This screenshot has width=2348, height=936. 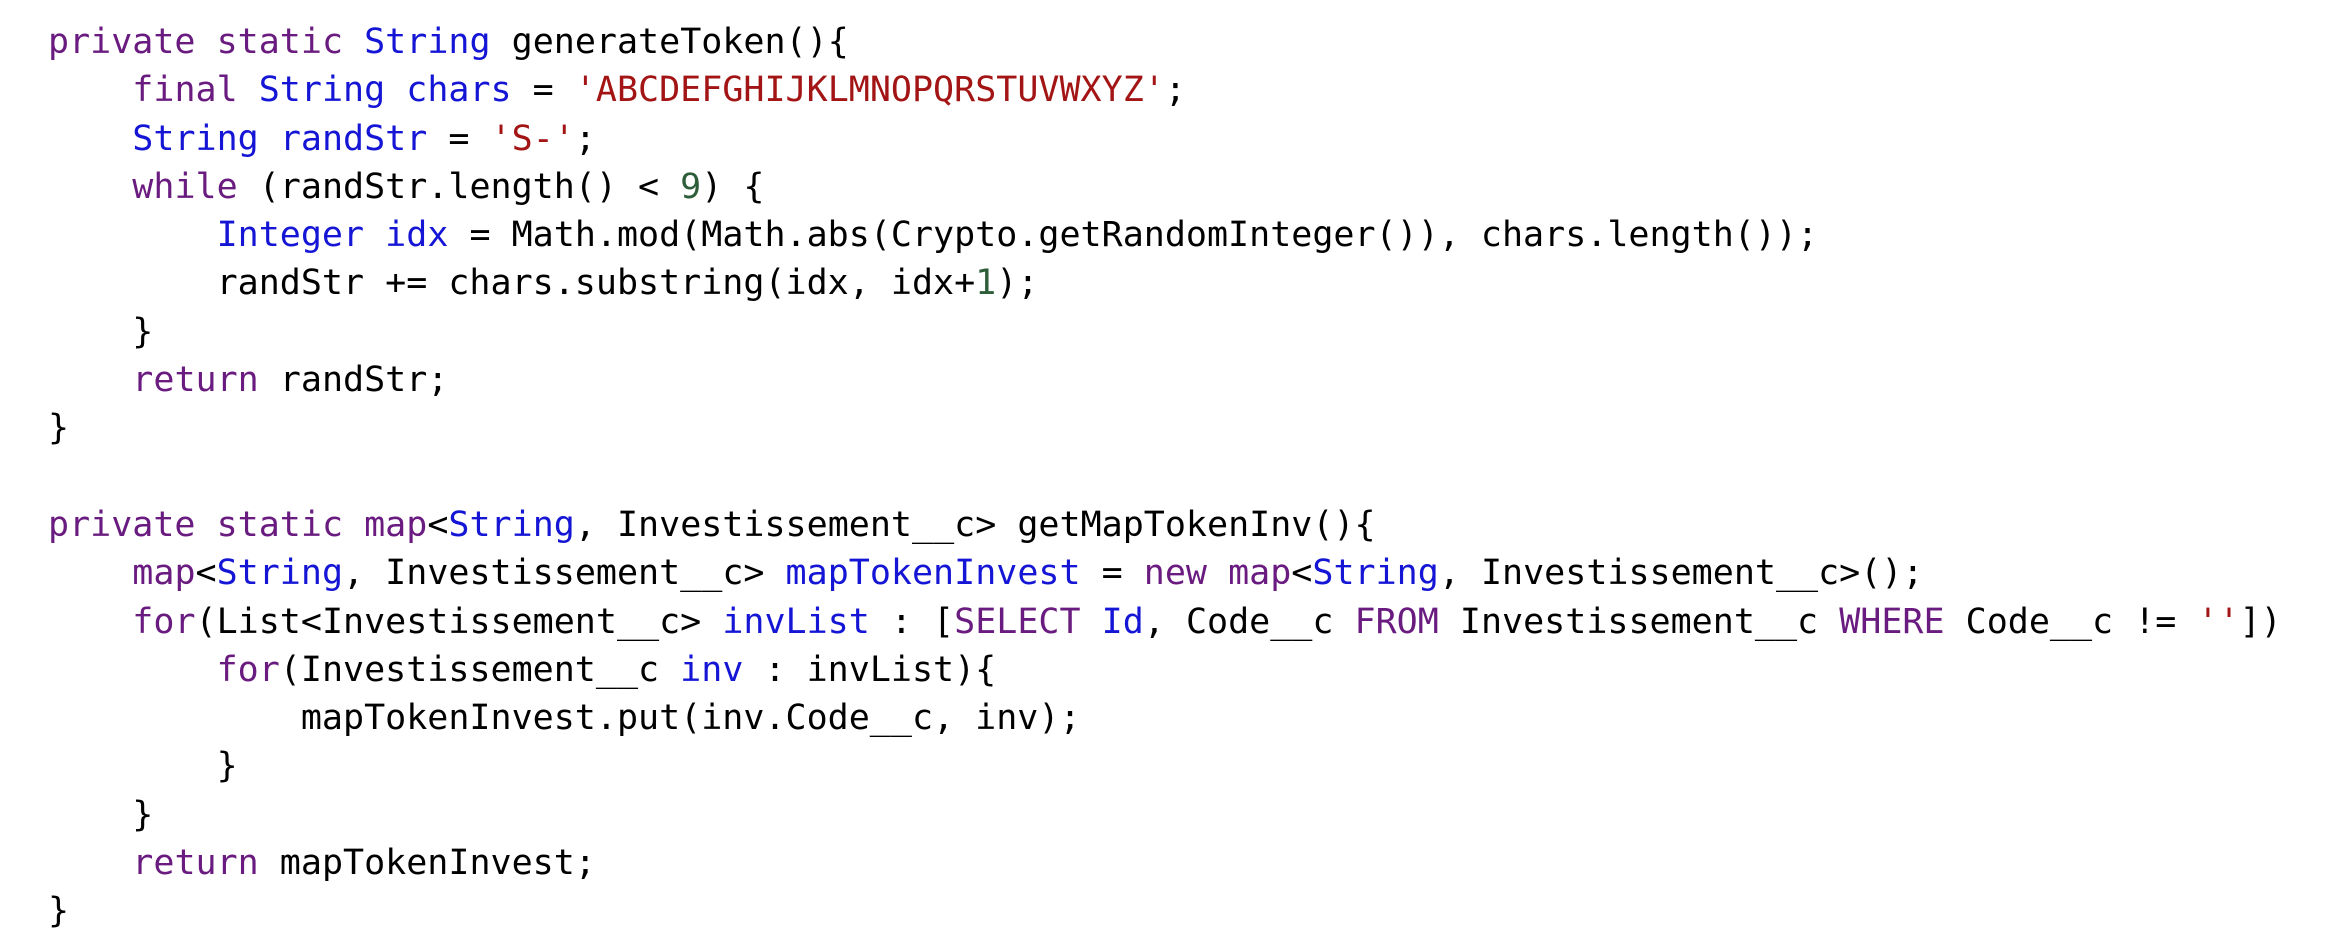 I want to click on code-token-plain: Code__c !=, so click(x=2071, y=621).